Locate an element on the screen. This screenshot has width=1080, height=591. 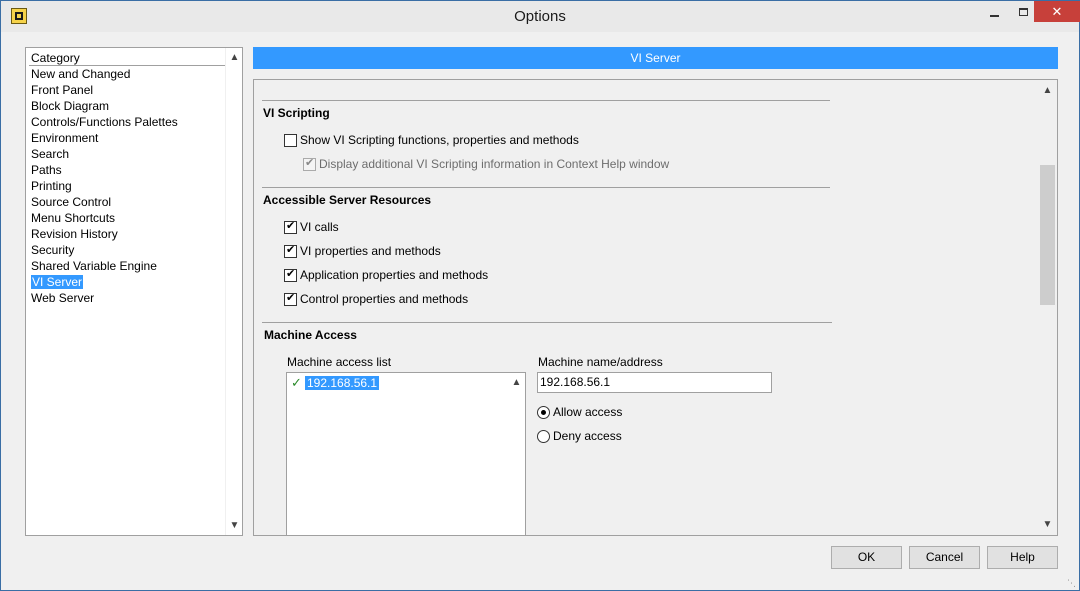
maximize-icon is located at coordinates (1023, 11).